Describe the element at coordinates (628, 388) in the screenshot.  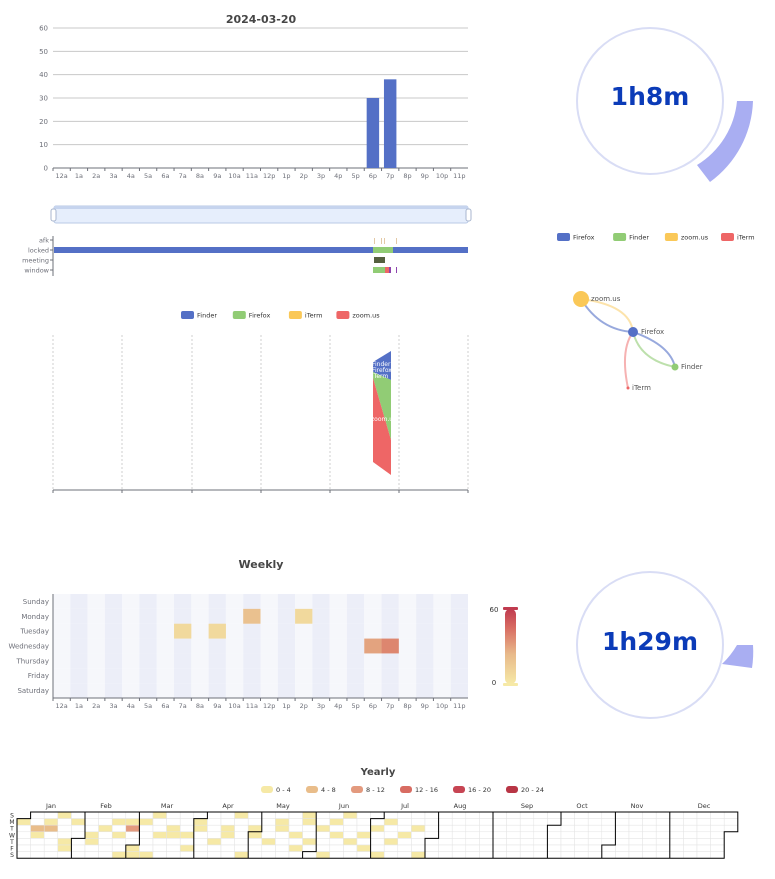
I see `node-iterm` at that location.